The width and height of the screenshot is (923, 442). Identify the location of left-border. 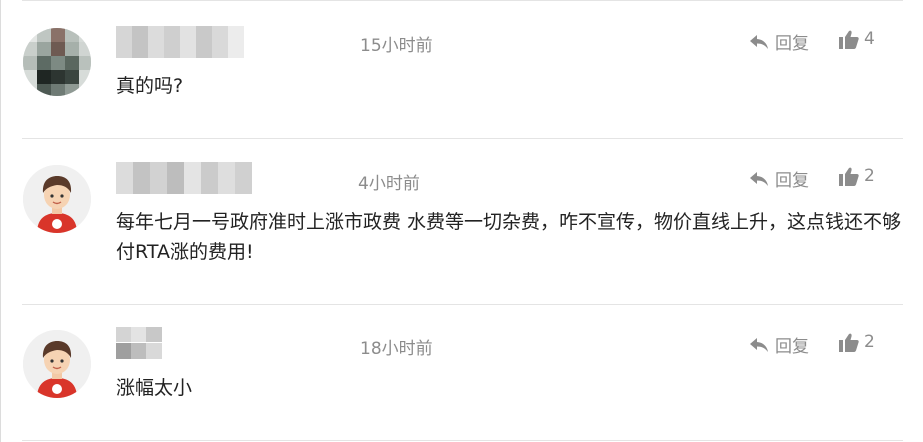
(0, 221).